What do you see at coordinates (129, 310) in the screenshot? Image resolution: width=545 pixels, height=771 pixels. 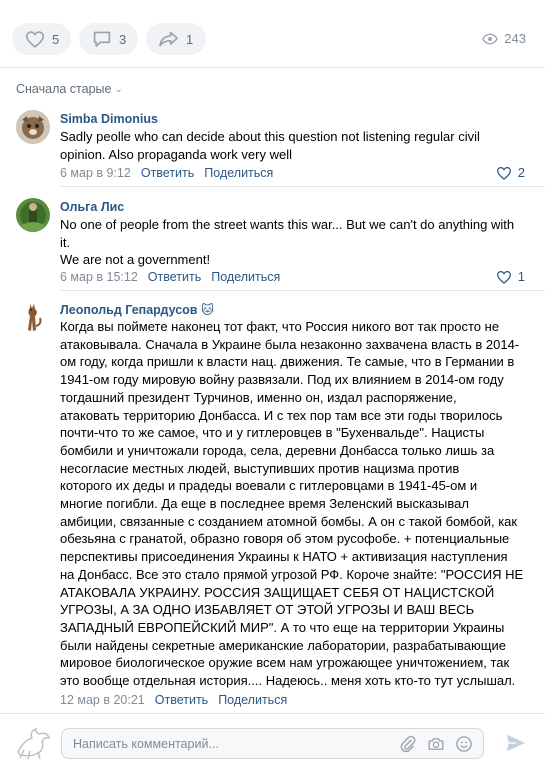 I see `comment-author-name: Леопольд Гепардусов` at bounding box center [129, 310].